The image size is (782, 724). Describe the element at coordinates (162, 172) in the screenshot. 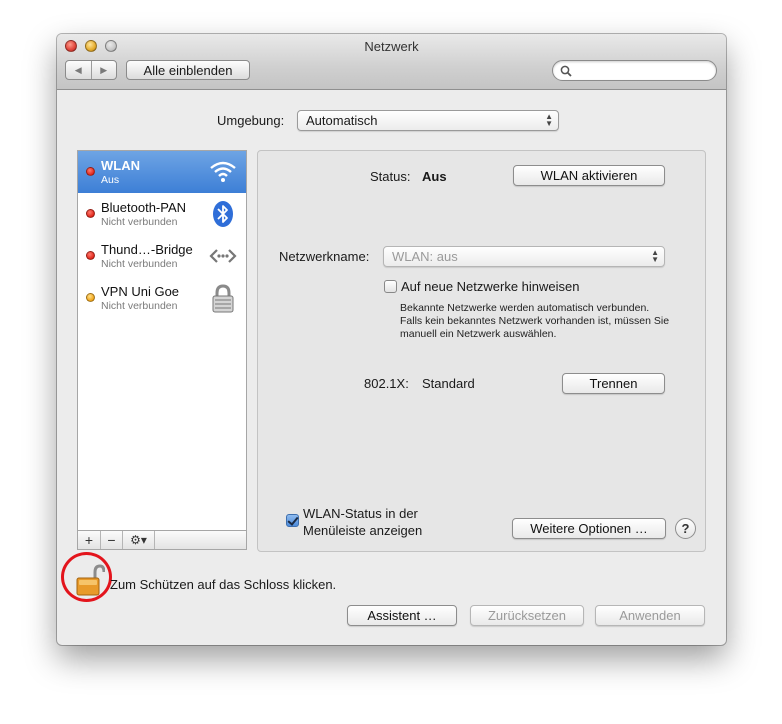

I see `service-item-wlan: WLAN Aus` at that location.